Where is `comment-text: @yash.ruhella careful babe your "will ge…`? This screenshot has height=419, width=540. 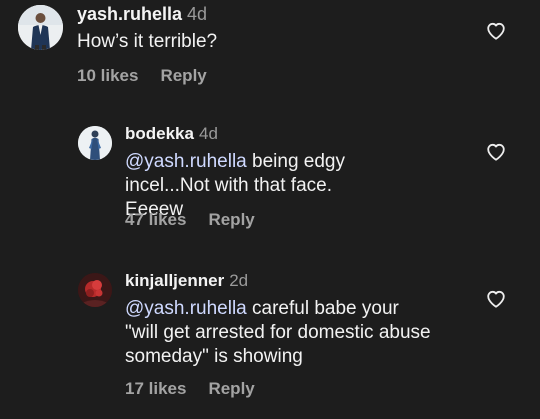
comment-text: @yash.ruhella careful babe your "will ge… is located at coordinates (280, 333).